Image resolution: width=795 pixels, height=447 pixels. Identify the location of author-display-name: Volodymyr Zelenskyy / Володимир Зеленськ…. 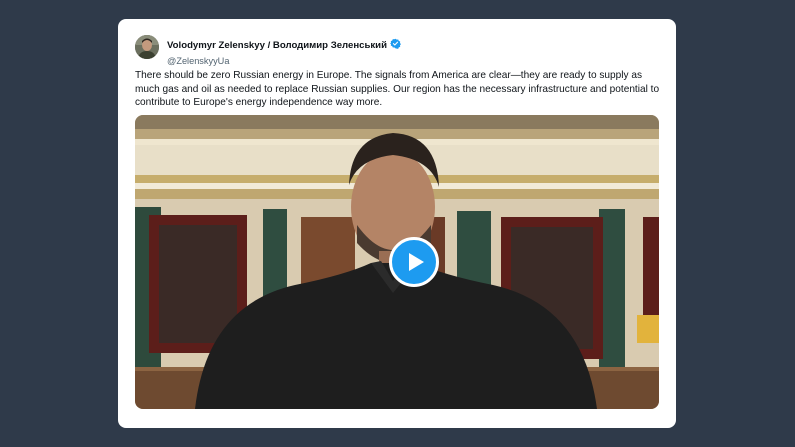
(277, 45).